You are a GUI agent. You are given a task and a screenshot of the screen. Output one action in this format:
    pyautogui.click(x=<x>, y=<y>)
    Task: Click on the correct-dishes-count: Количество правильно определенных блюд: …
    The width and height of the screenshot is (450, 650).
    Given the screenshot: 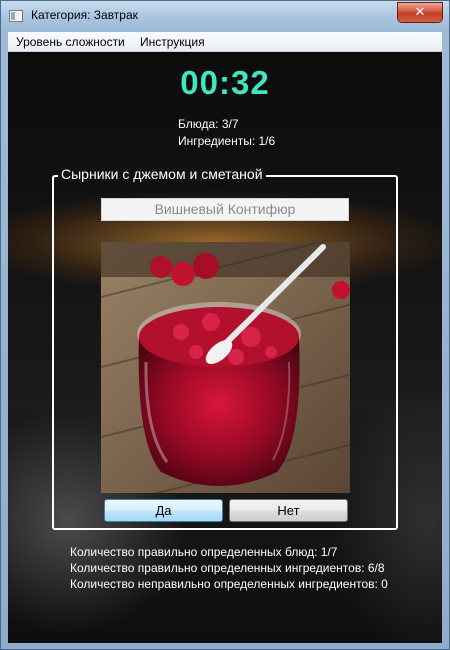 What is the action you would take?
    pyautogui.click(x=204, y=552)
    